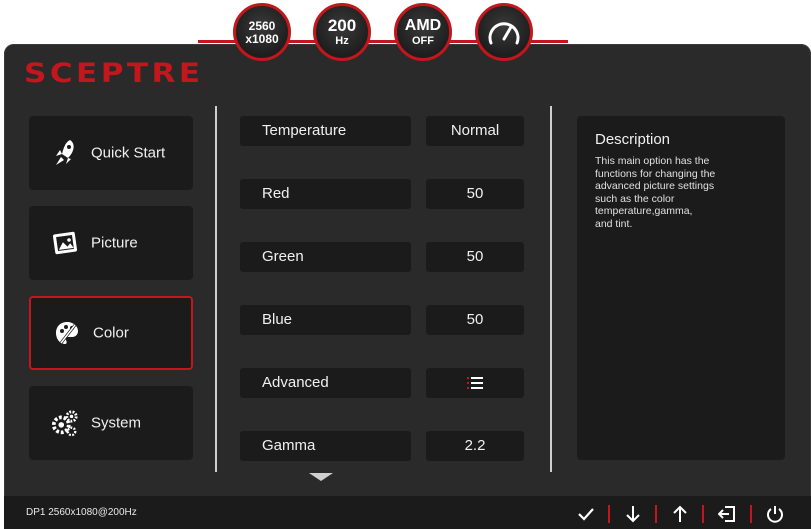 The height and width of the screenshot is (529, 811). What do you see at coordinates (325, 131) in the screenshot?
I see `setting-temperature-label: Temperature` at bounding box center [325, 131].